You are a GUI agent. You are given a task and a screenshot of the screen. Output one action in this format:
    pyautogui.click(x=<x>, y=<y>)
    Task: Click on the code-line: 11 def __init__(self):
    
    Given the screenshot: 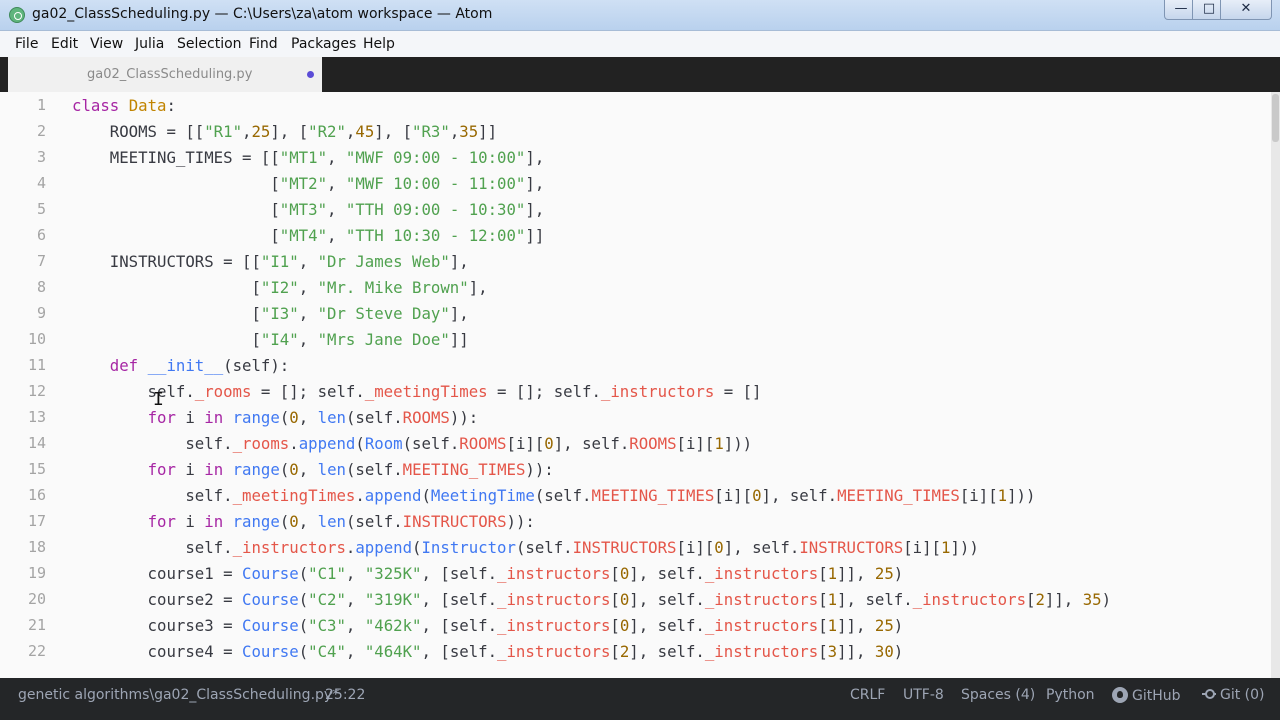 What is the action you would take?
    pyautogui.click(x=635, y=365)
    